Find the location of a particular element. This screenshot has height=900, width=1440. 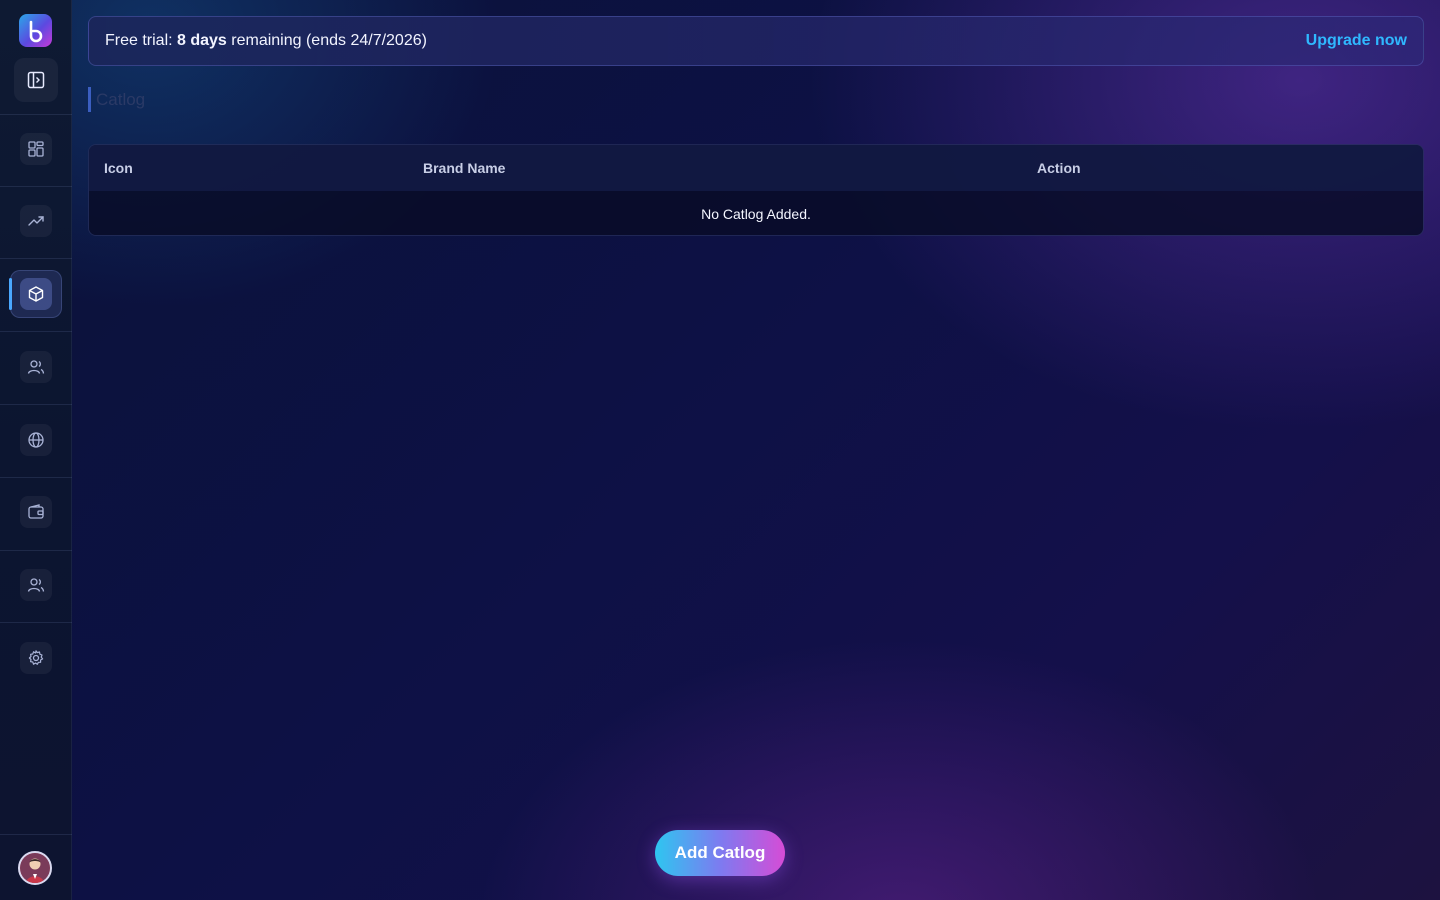

app-logo is located at coordinates (35, 30).